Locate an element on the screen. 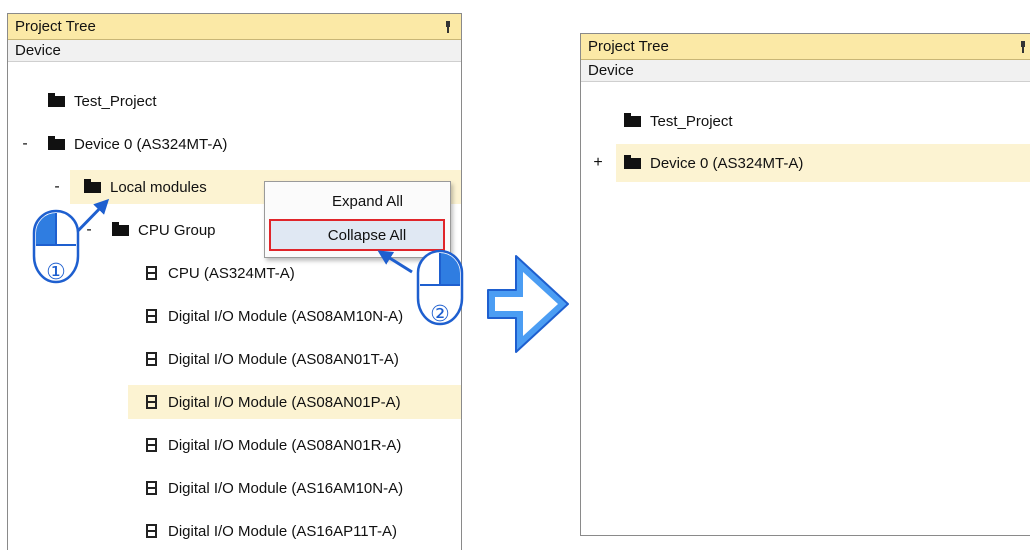 The width and height of the screenshot is (1030, 550). step-2-label: ② is located at coordinates (440, 314).